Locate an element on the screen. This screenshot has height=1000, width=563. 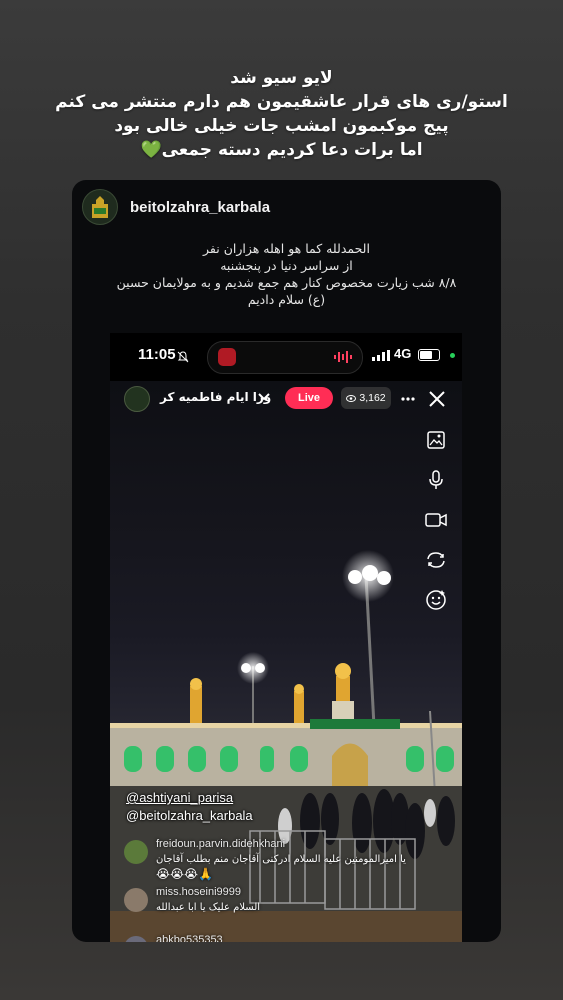
app-icon is located at coordinates (227, 357).